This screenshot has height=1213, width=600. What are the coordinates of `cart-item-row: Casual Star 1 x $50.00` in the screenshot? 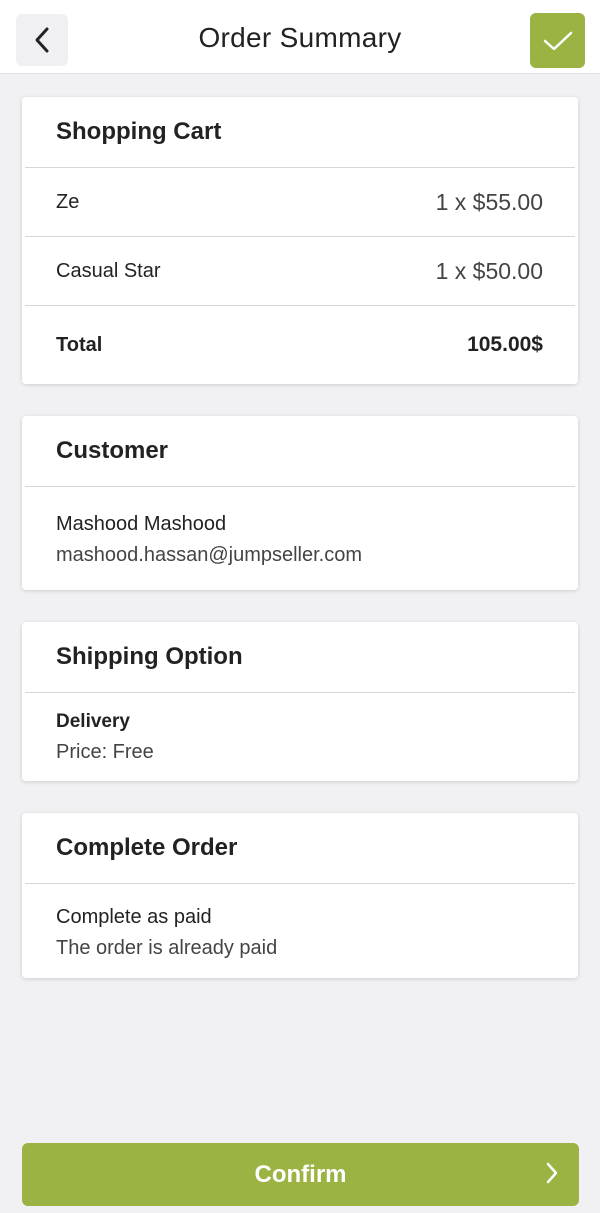 It's located at (300, 271).